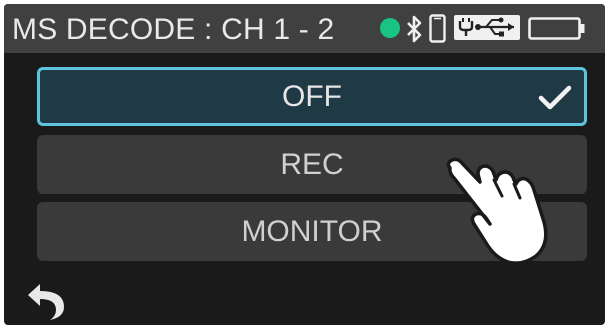 The image size is (609, 329). What do you see at coordinates (312, 164) in the screenshot?
I see `option-rec-label: REC` at bounding box center [312, 164].